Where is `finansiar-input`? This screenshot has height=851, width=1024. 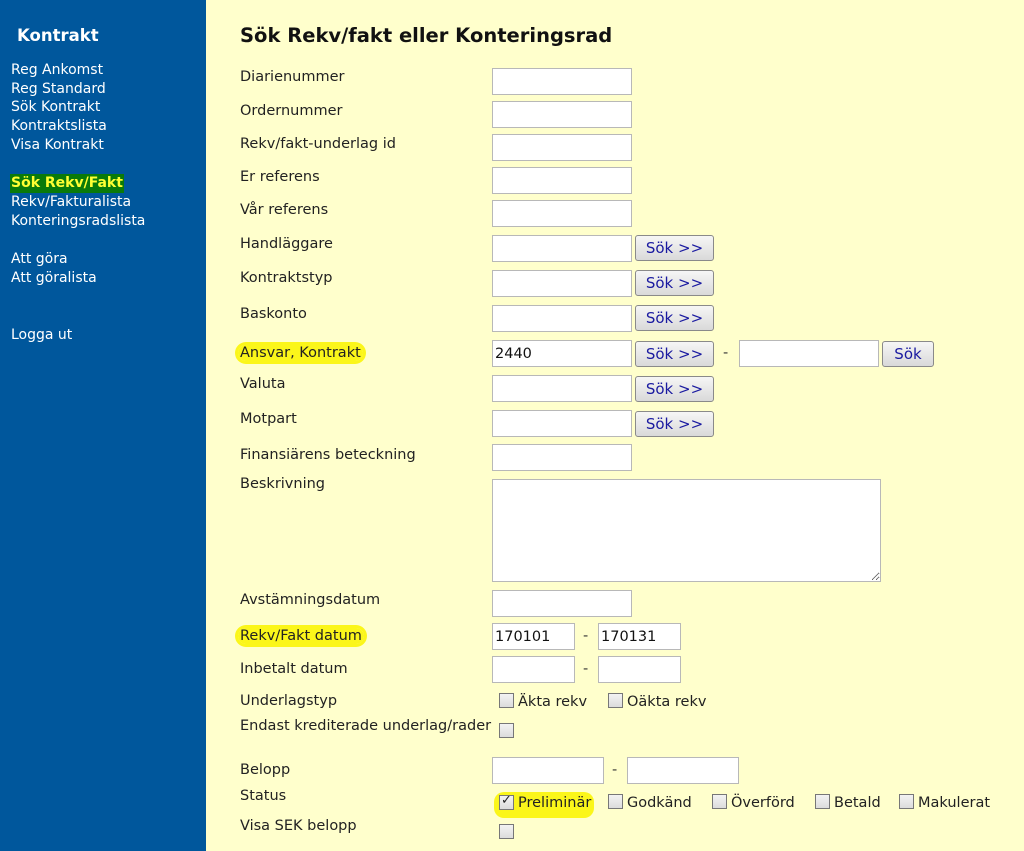 finansiar-input is located at coordinates (562, 457).